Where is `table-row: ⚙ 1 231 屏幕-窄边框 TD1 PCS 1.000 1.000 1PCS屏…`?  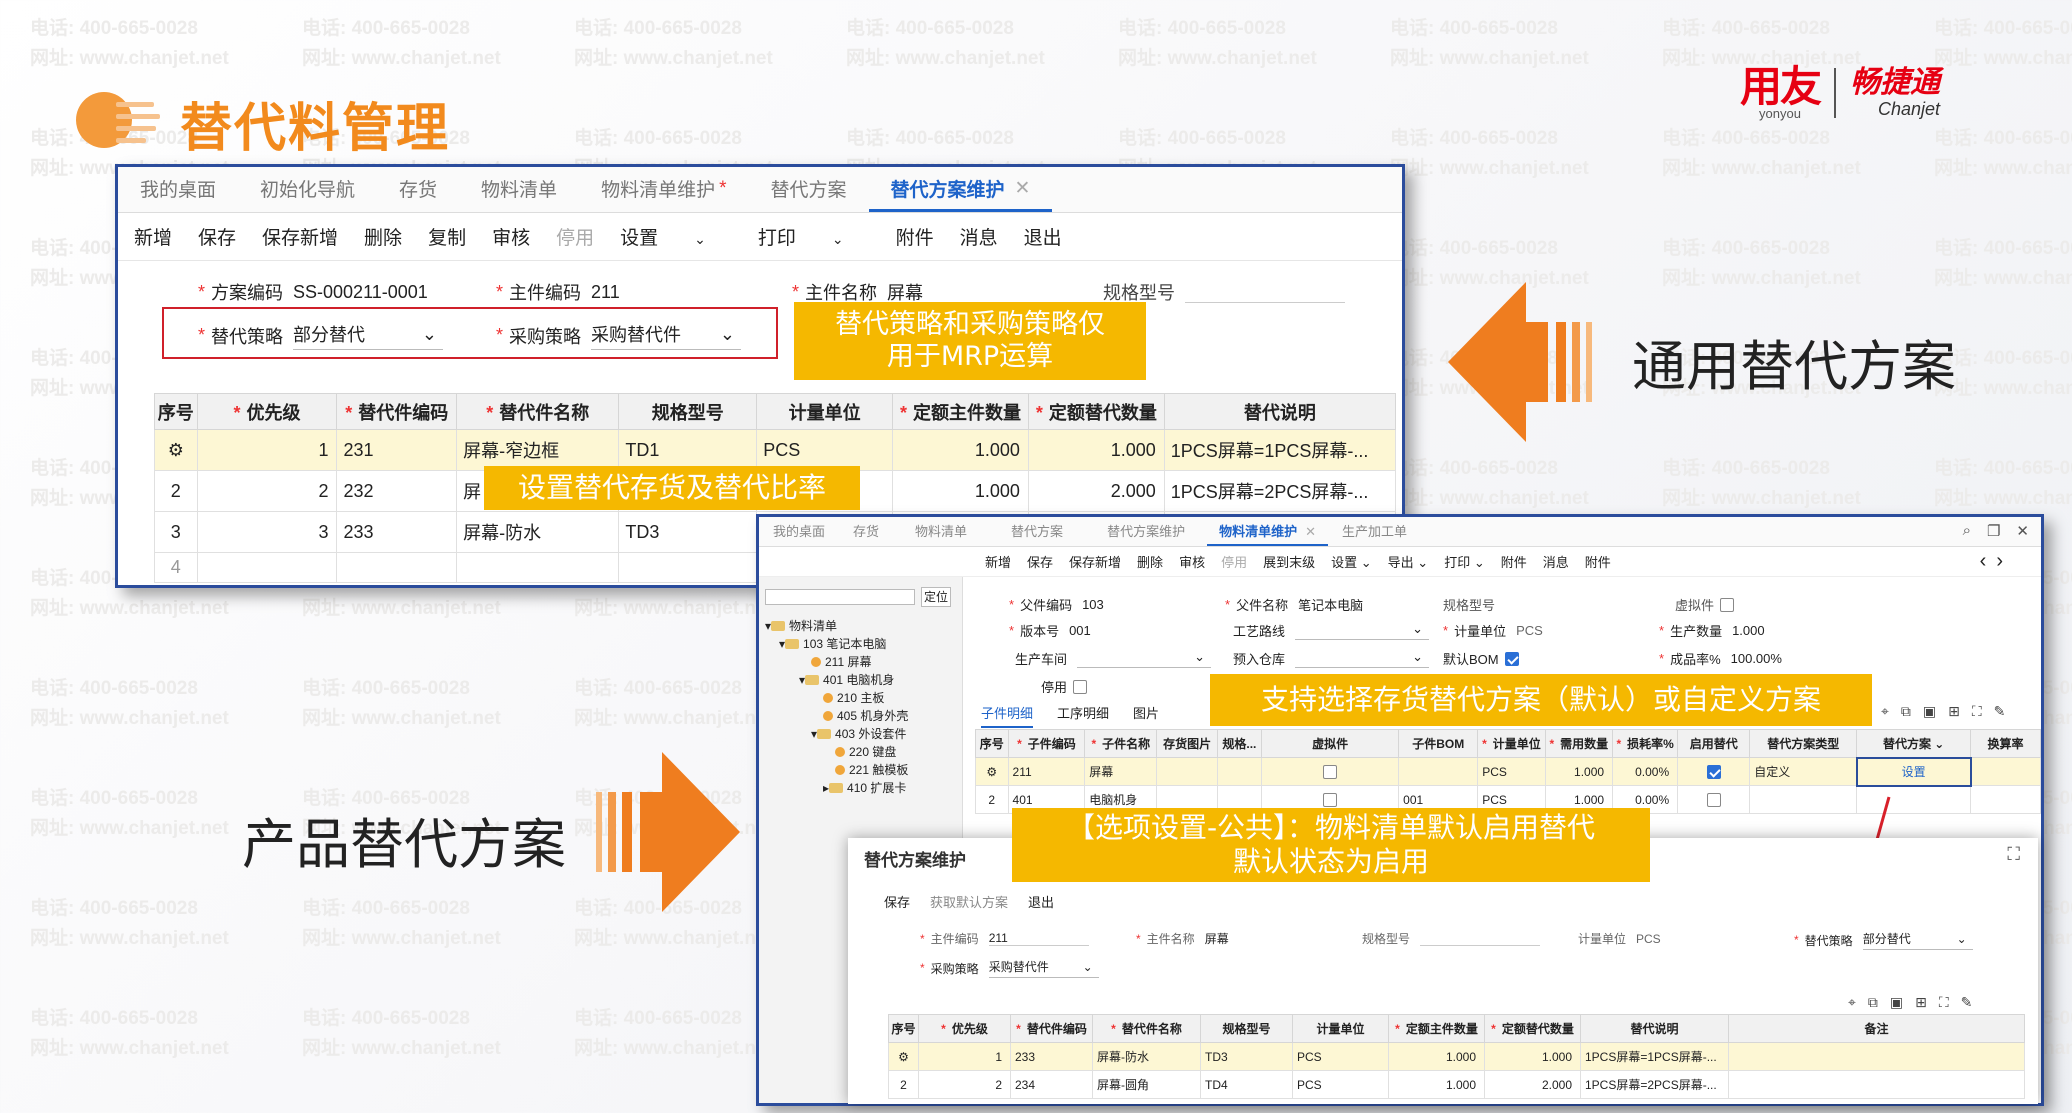 table-row: ⚙ 1 231 屏幕-窄边框 TD1 PCS 1.000 1.000 1PCS屏… is located at coordinates (775, 450).